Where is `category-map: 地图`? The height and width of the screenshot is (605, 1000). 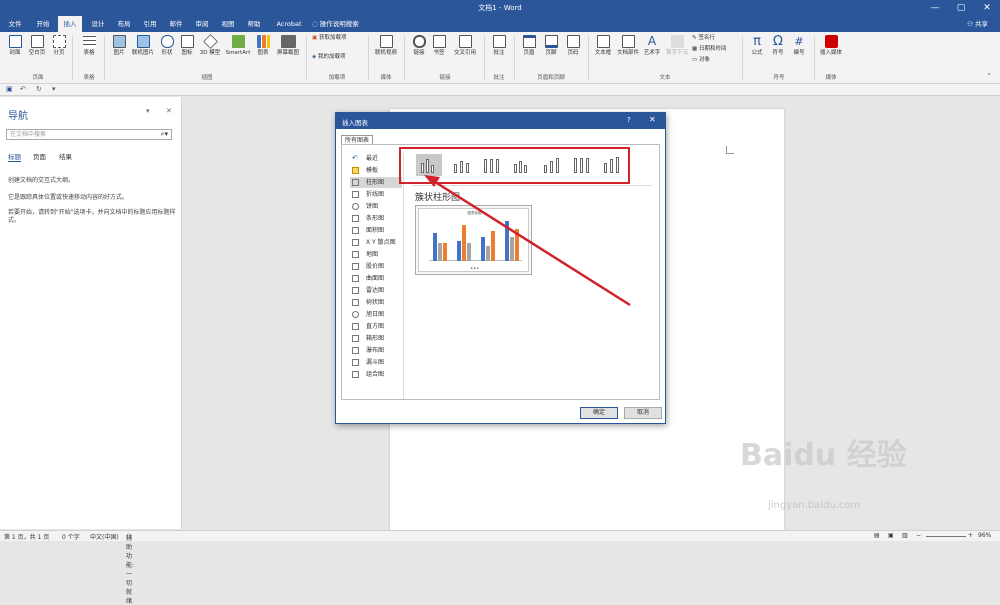 category-map: 地图 is located at coordinates (376, 254).